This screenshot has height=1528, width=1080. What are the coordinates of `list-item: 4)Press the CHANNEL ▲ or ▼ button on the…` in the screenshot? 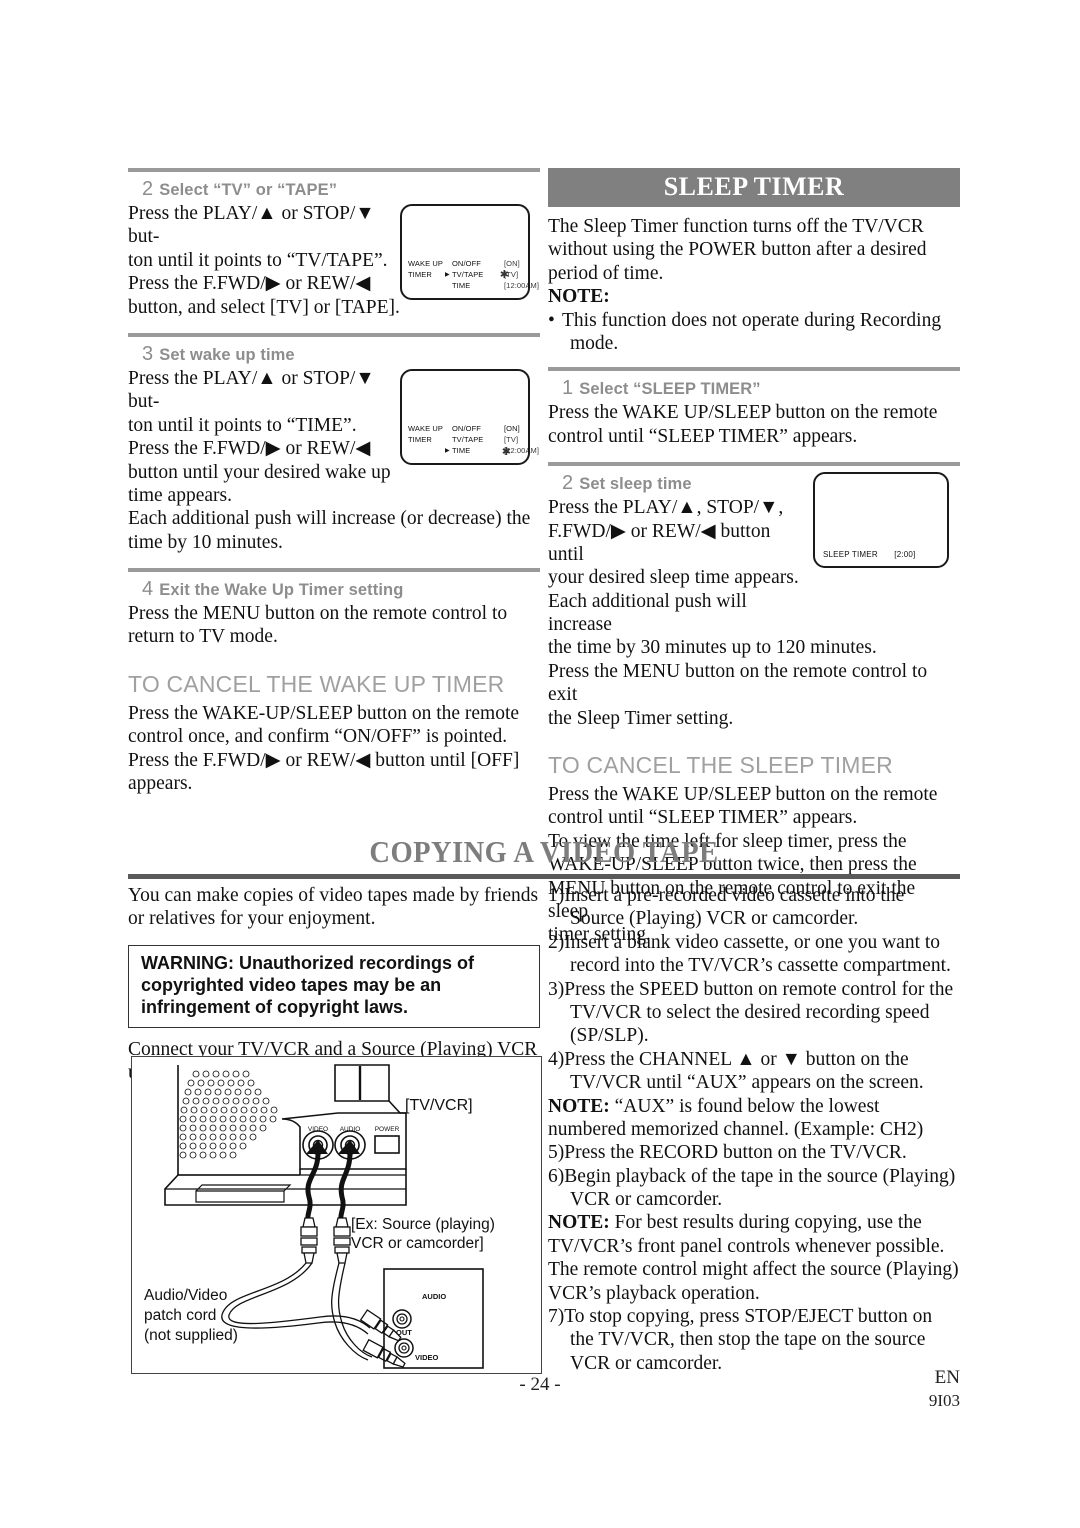 It's located at (736, 1071).